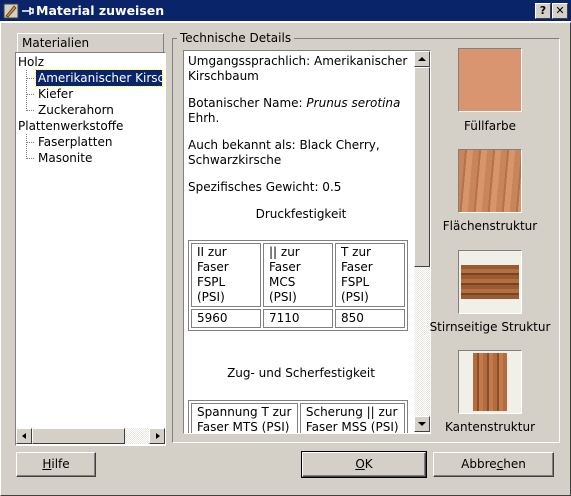  I want to click on tree-item-zuckerahorn: Zuckerahorn, so click(76, 110).